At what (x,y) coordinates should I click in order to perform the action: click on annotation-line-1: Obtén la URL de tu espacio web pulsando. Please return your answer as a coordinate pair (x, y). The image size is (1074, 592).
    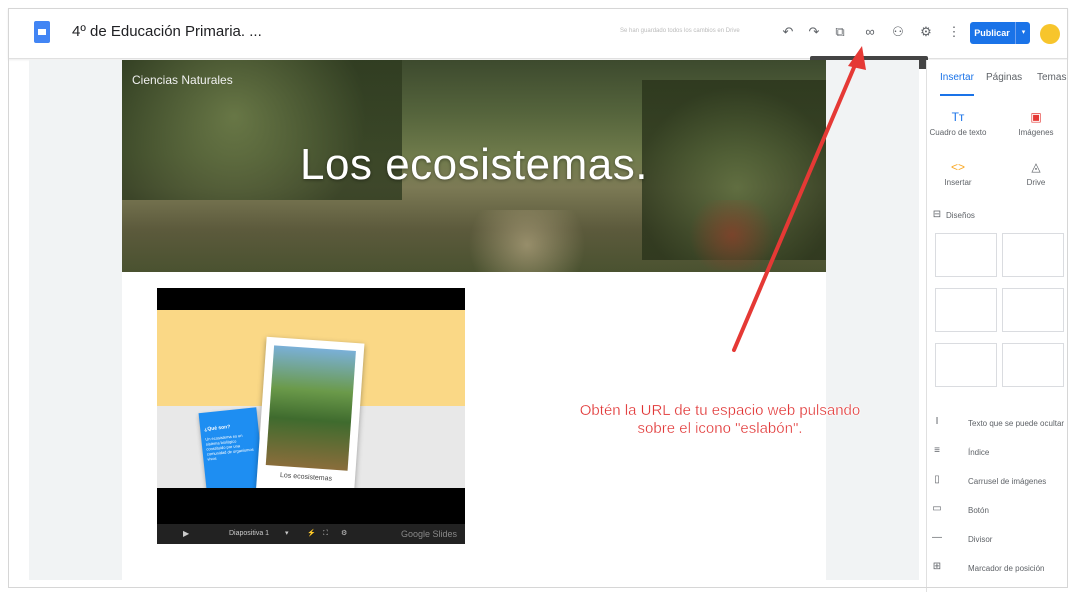
    Looking at the image, I should click on (720, 410).